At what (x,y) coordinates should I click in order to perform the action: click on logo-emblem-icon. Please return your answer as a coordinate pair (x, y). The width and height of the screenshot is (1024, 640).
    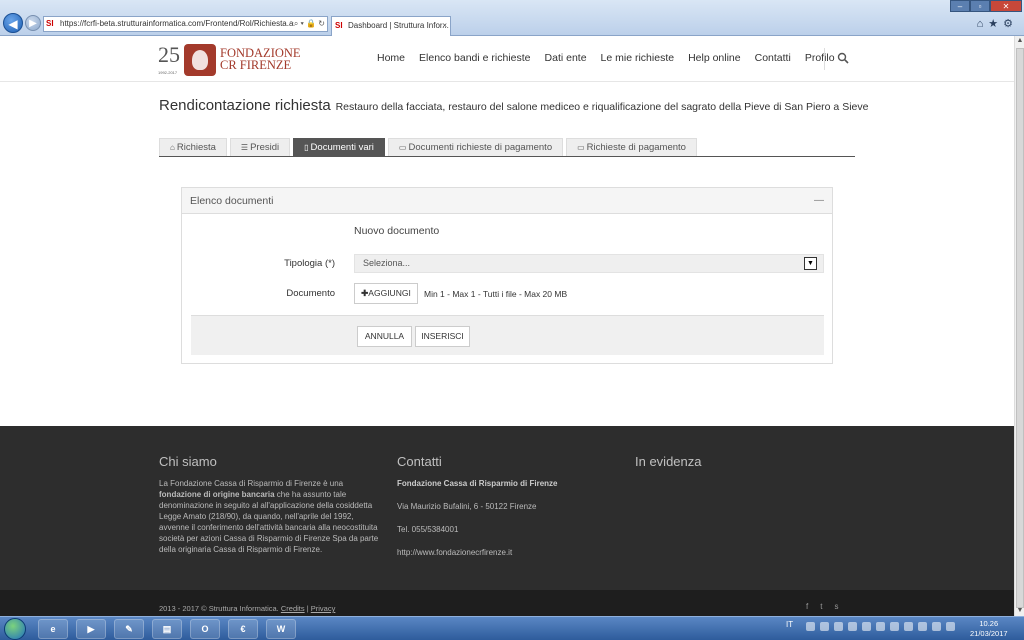
    Looking at the image, I should click on (200, 60).